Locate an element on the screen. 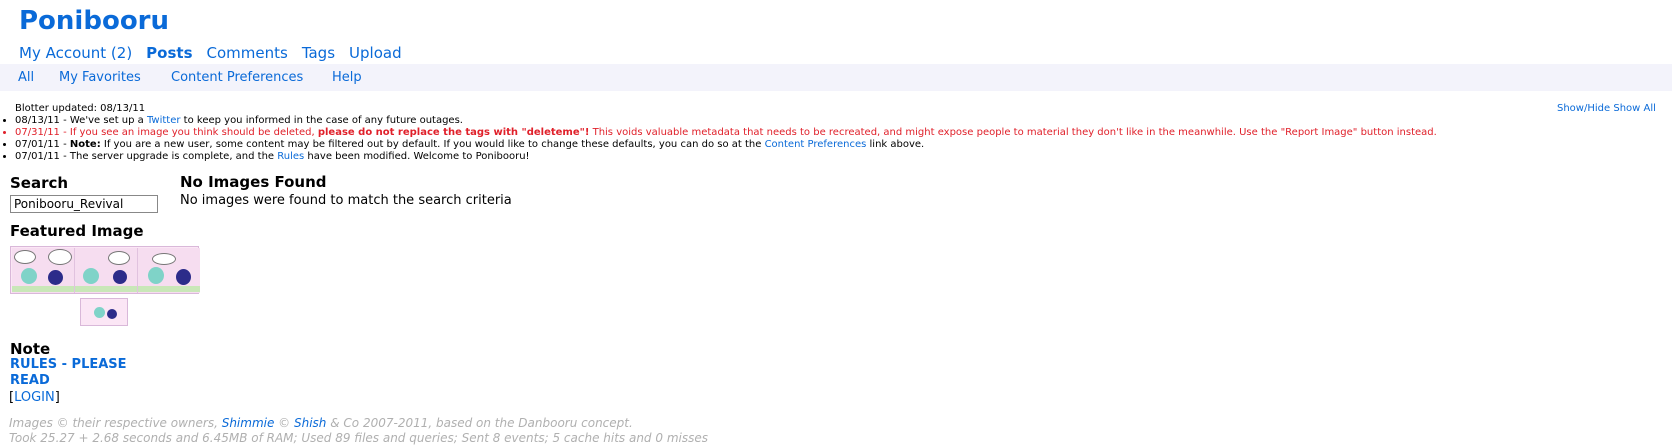 The width and height of the screenshot is (1680, 446). blotter-show-hide-link: Show/Hide is located at coordinates (1583, 108).